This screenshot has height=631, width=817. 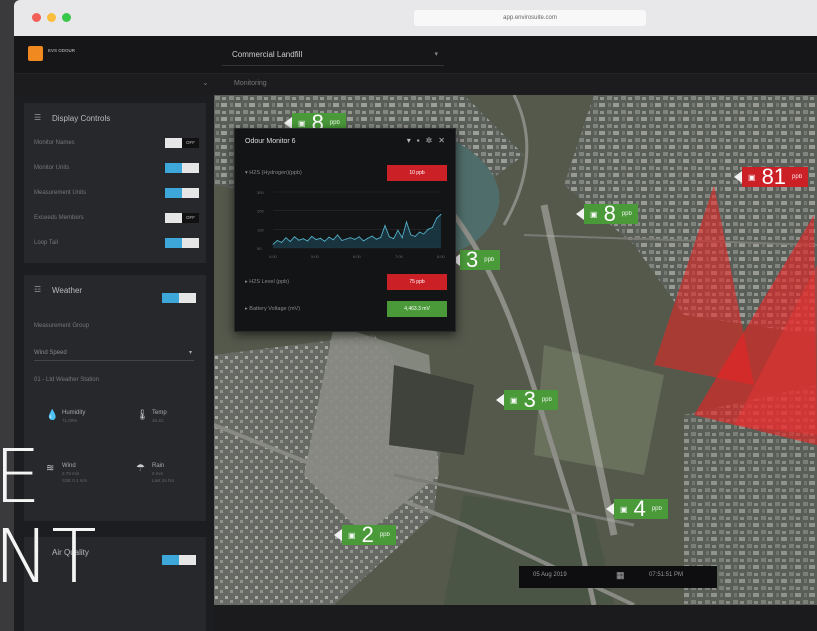 What do you see at coordinates (36, 17) in the screenshot?
I see `close-window-button` at bounding box center [36, 17].